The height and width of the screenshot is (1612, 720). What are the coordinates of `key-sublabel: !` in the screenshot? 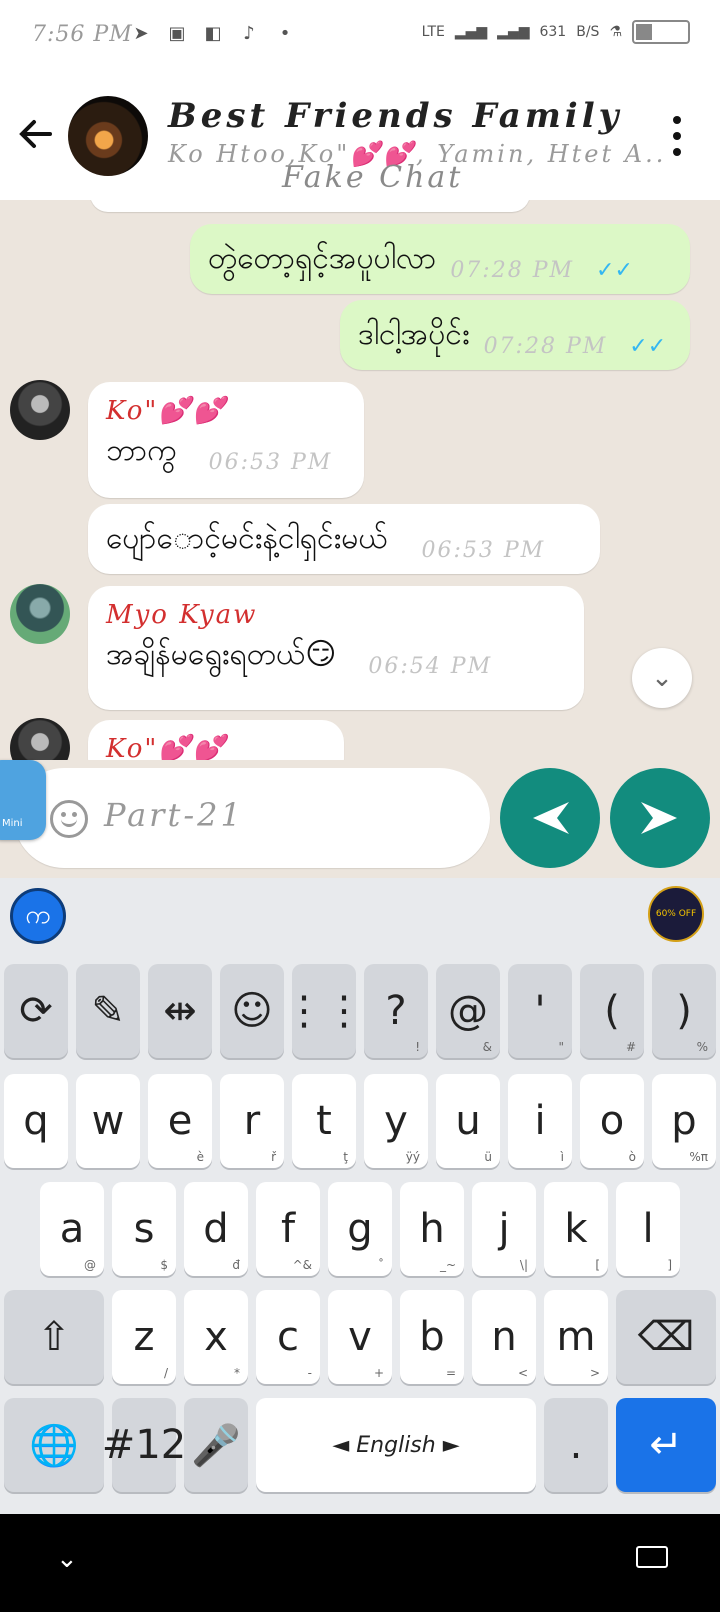 It's located at (417, 1047).